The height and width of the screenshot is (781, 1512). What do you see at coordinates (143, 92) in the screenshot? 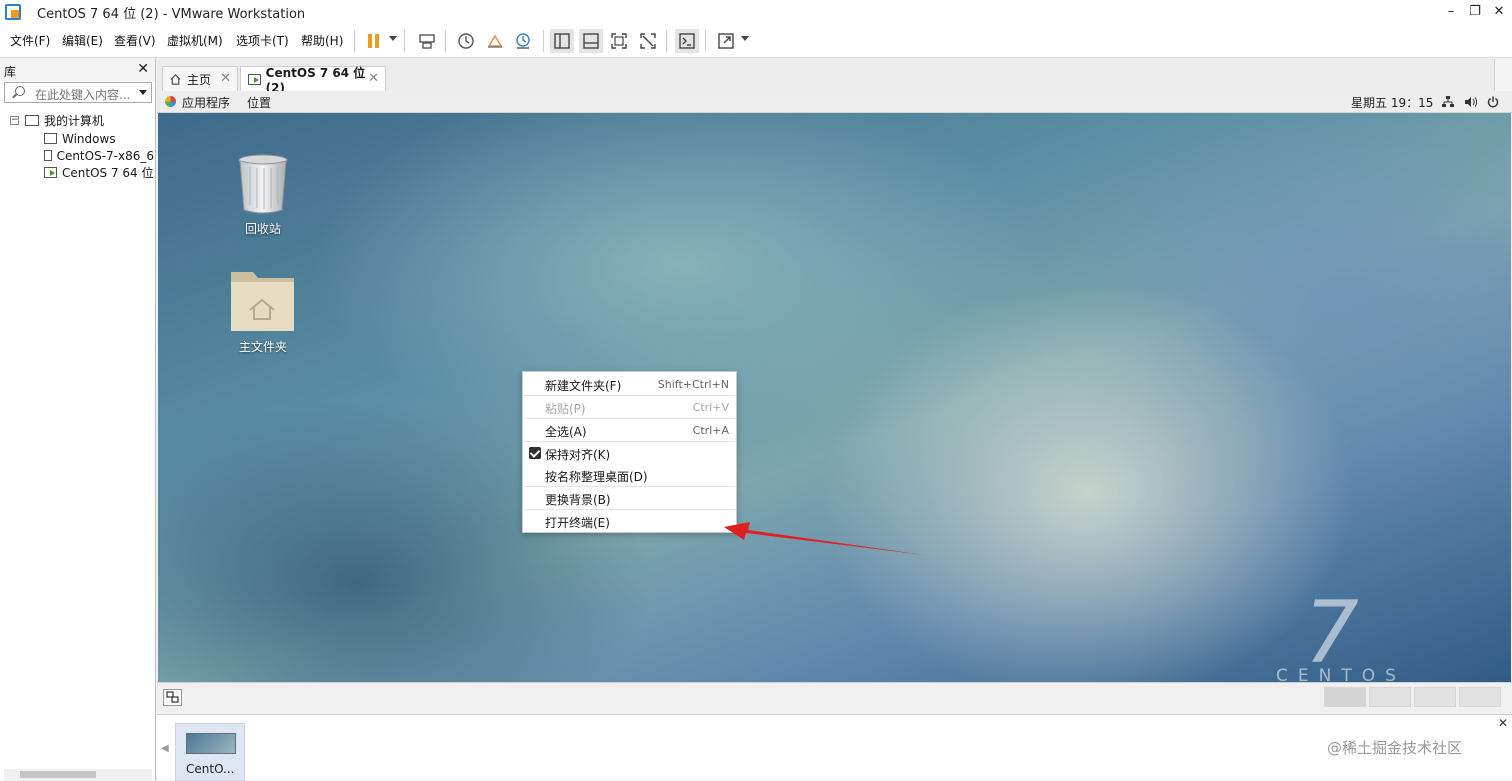
I see `search-dropdown-icon` at bounding box center [143, 92].